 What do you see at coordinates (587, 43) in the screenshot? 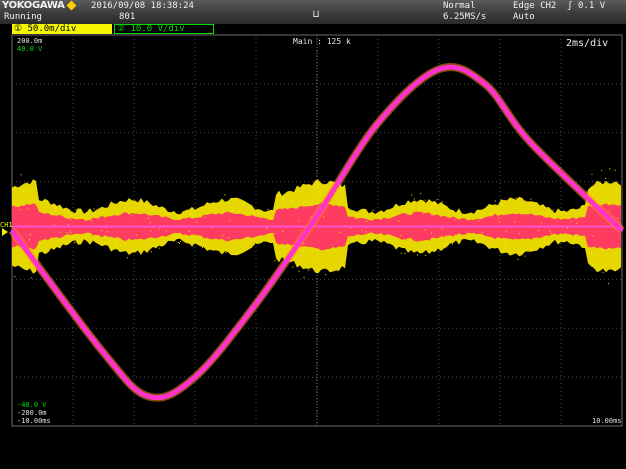
I see `time-per-div: 2ms/div` at bounding box center [587, 43].